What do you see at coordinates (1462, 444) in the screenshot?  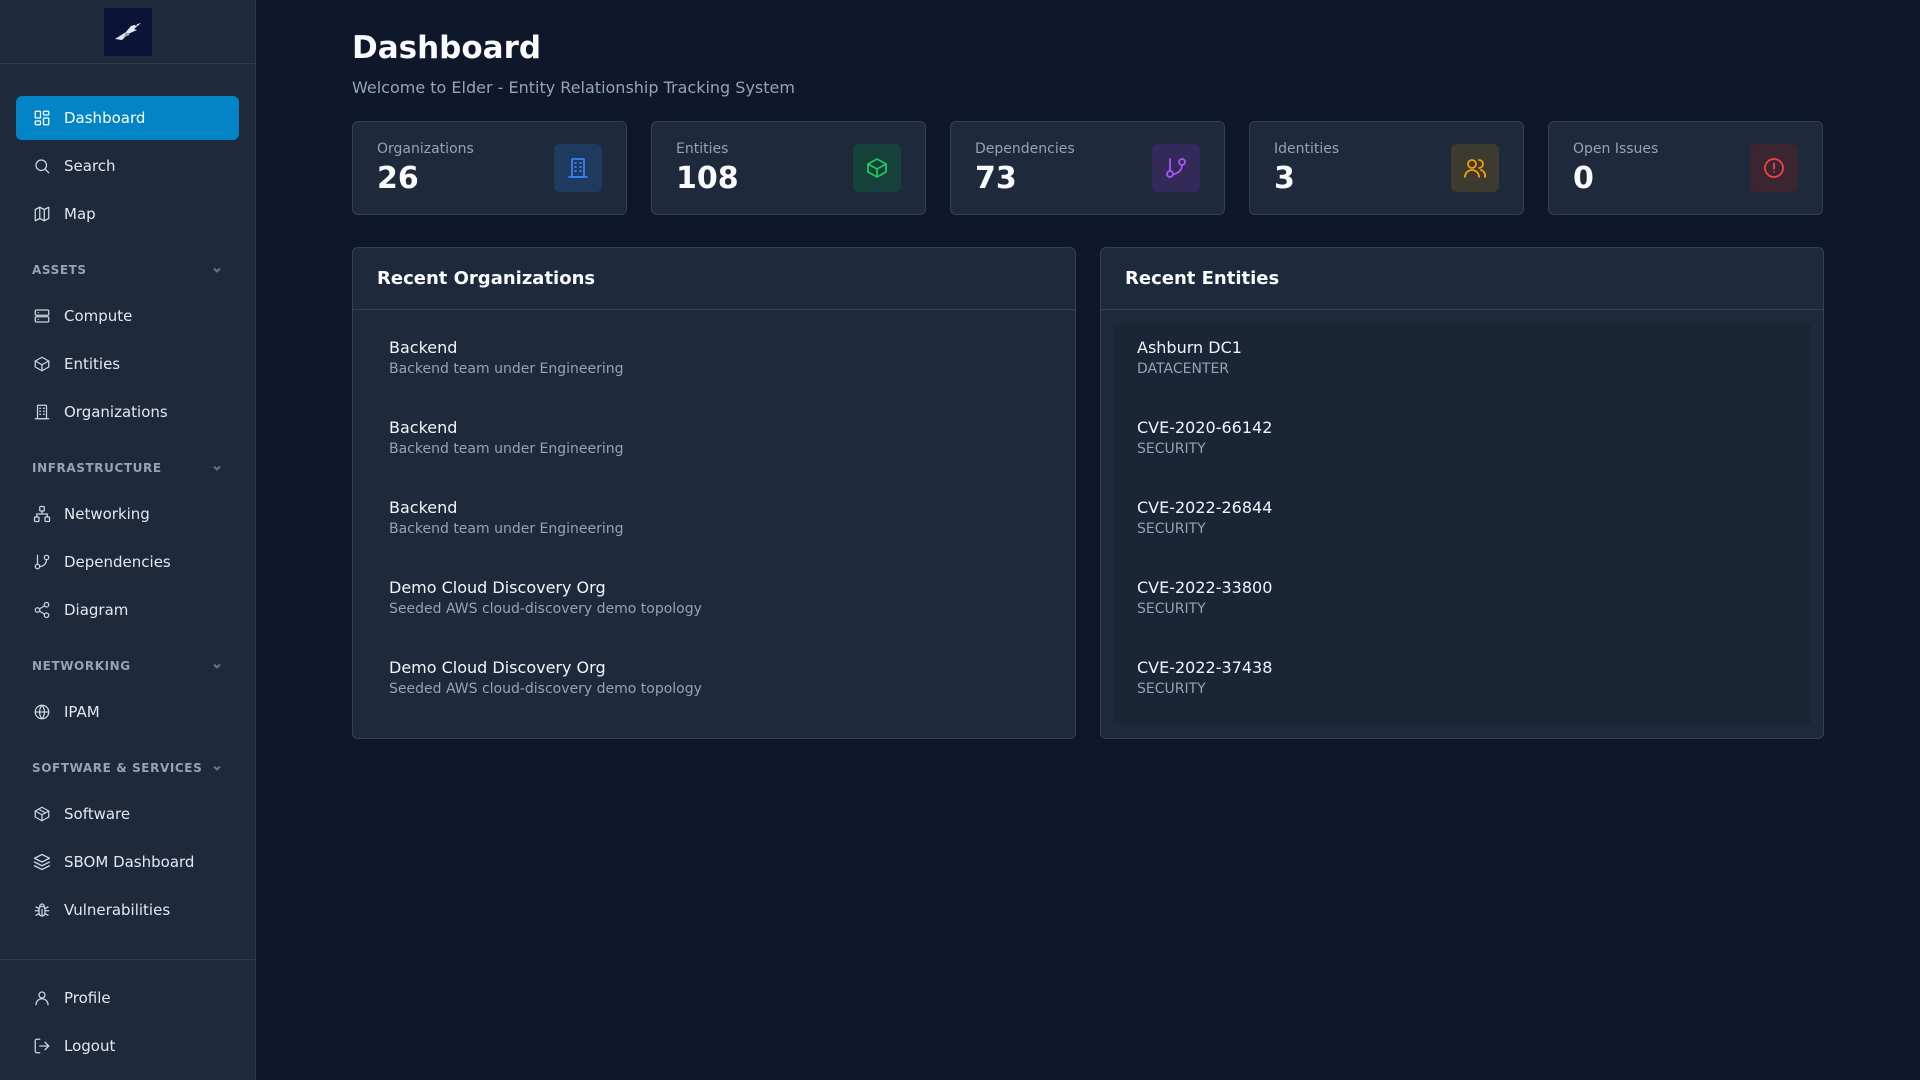 I see `list-item: CVE-2020-66142 SECURITY` at bounding box center [1462, 444].